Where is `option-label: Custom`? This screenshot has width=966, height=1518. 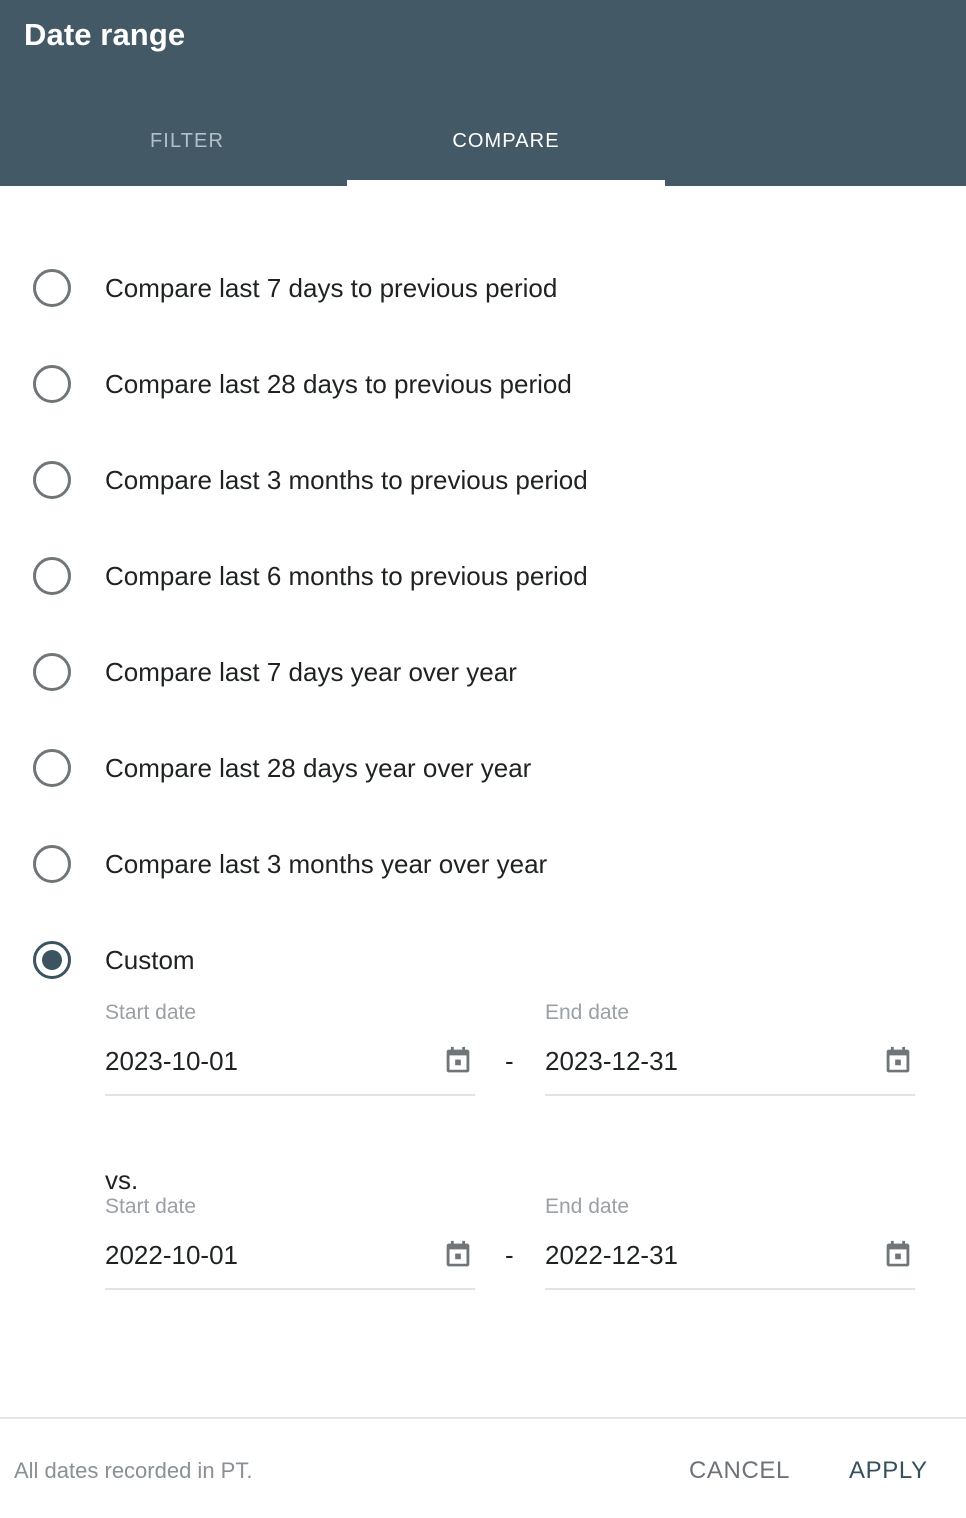
option-label: Custom is located at coordinates (150, 960).